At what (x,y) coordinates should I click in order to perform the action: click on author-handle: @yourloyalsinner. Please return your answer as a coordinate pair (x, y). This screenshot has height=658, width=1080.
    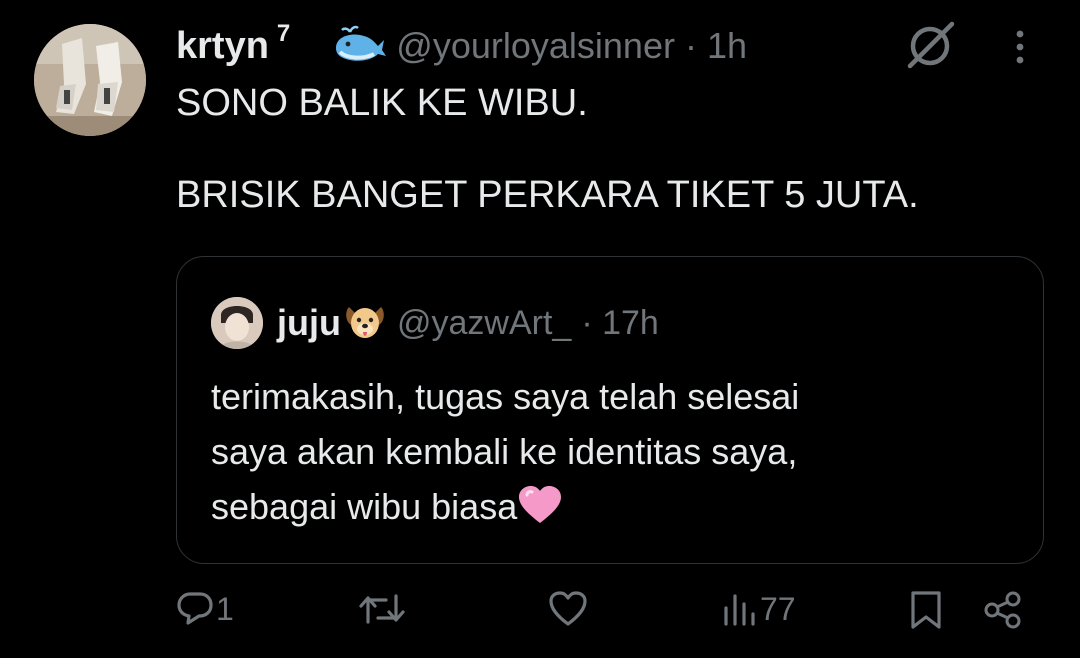
    Looking at the image, I should click on (535, 46).